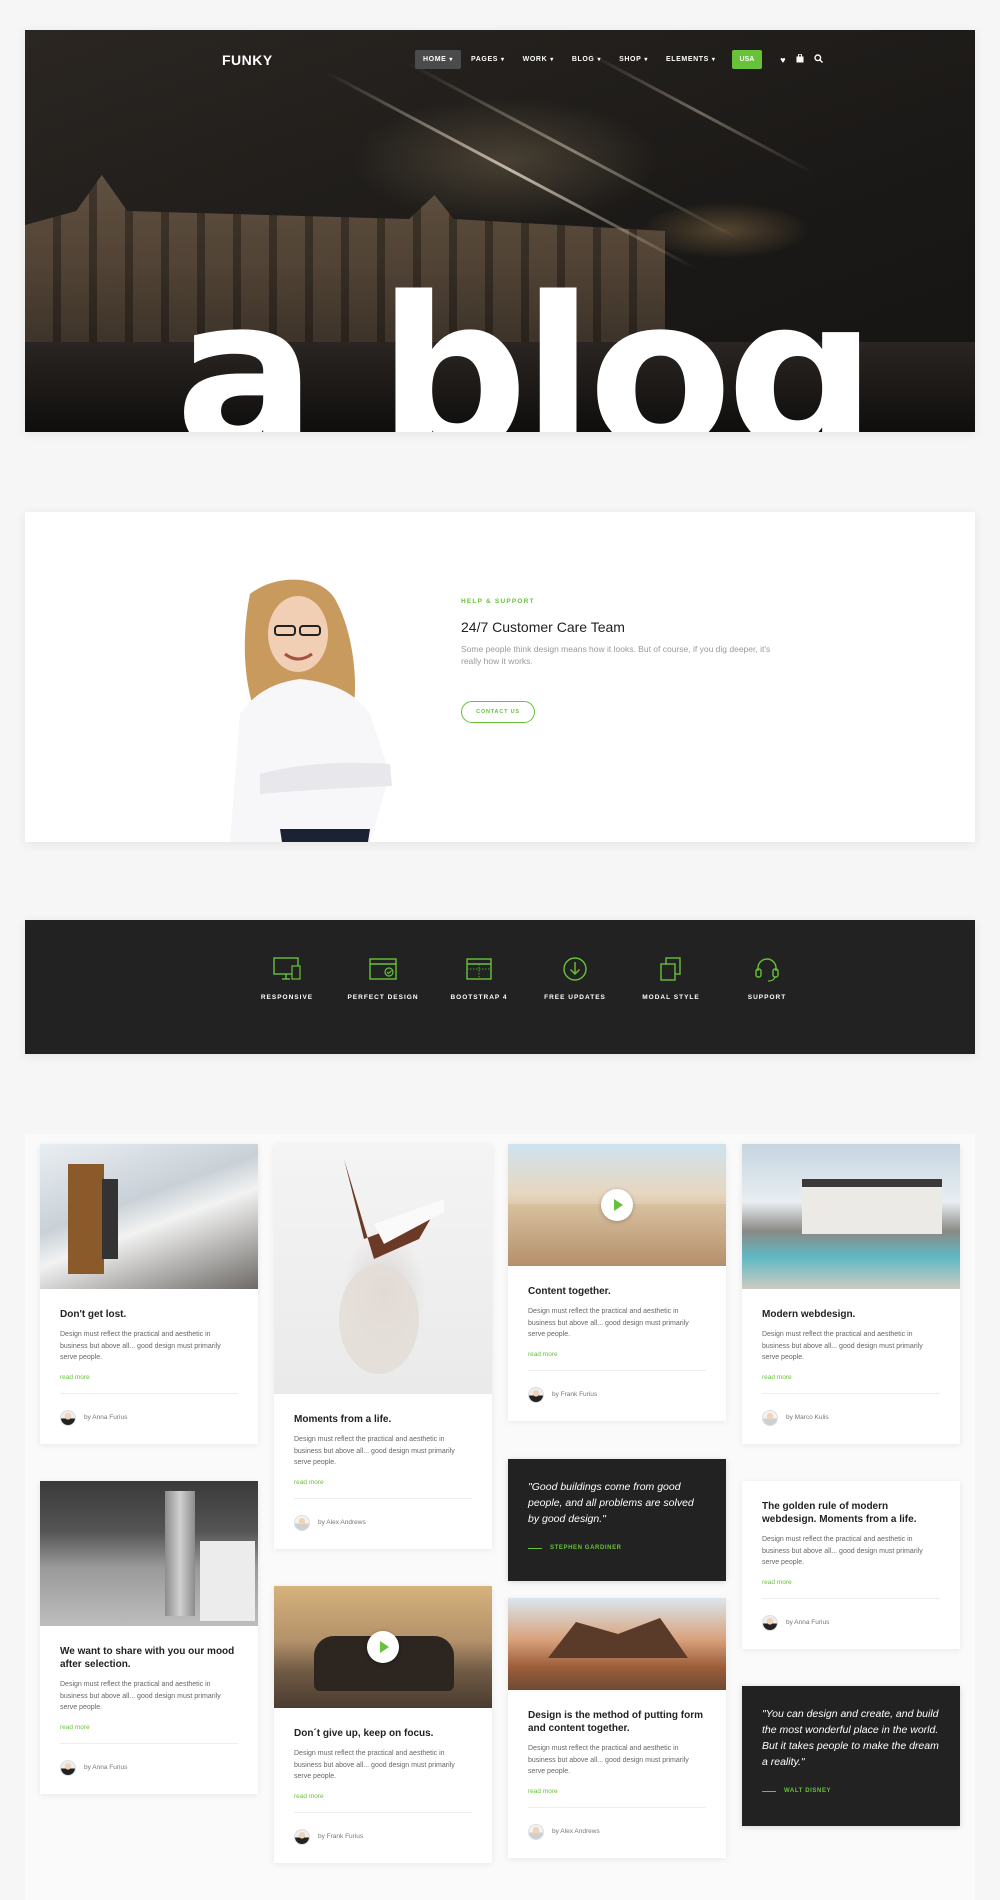 This screenshot has width=1000, height=1900. I want to click on nav-item-home: HOME ▾, so click(438, 59).